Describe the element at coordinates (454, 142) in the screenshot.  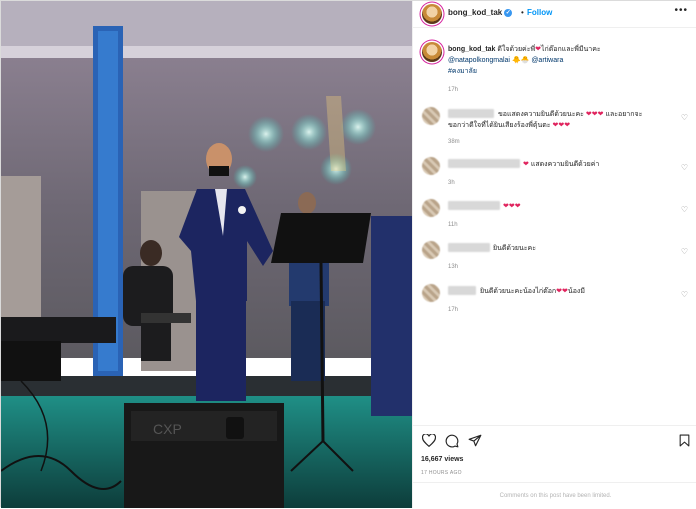
I see `comment-time: 38m` at that location.